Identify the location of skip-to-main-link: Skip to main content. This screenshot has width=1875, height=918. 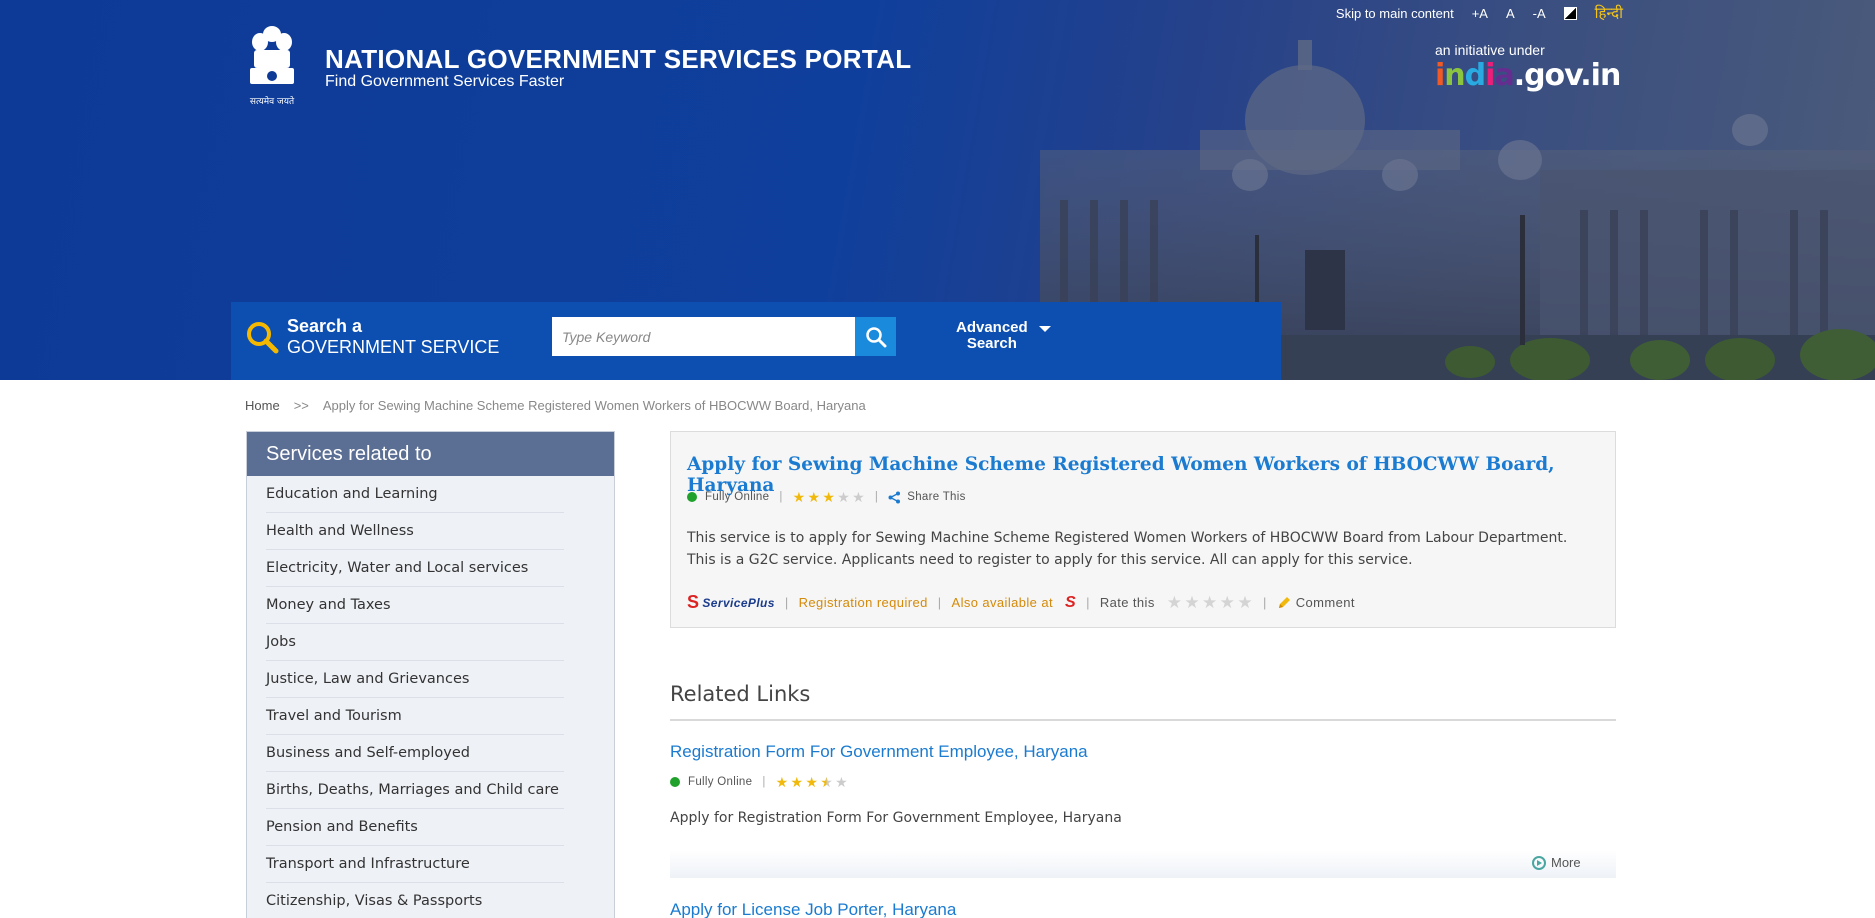
(1395, 13).